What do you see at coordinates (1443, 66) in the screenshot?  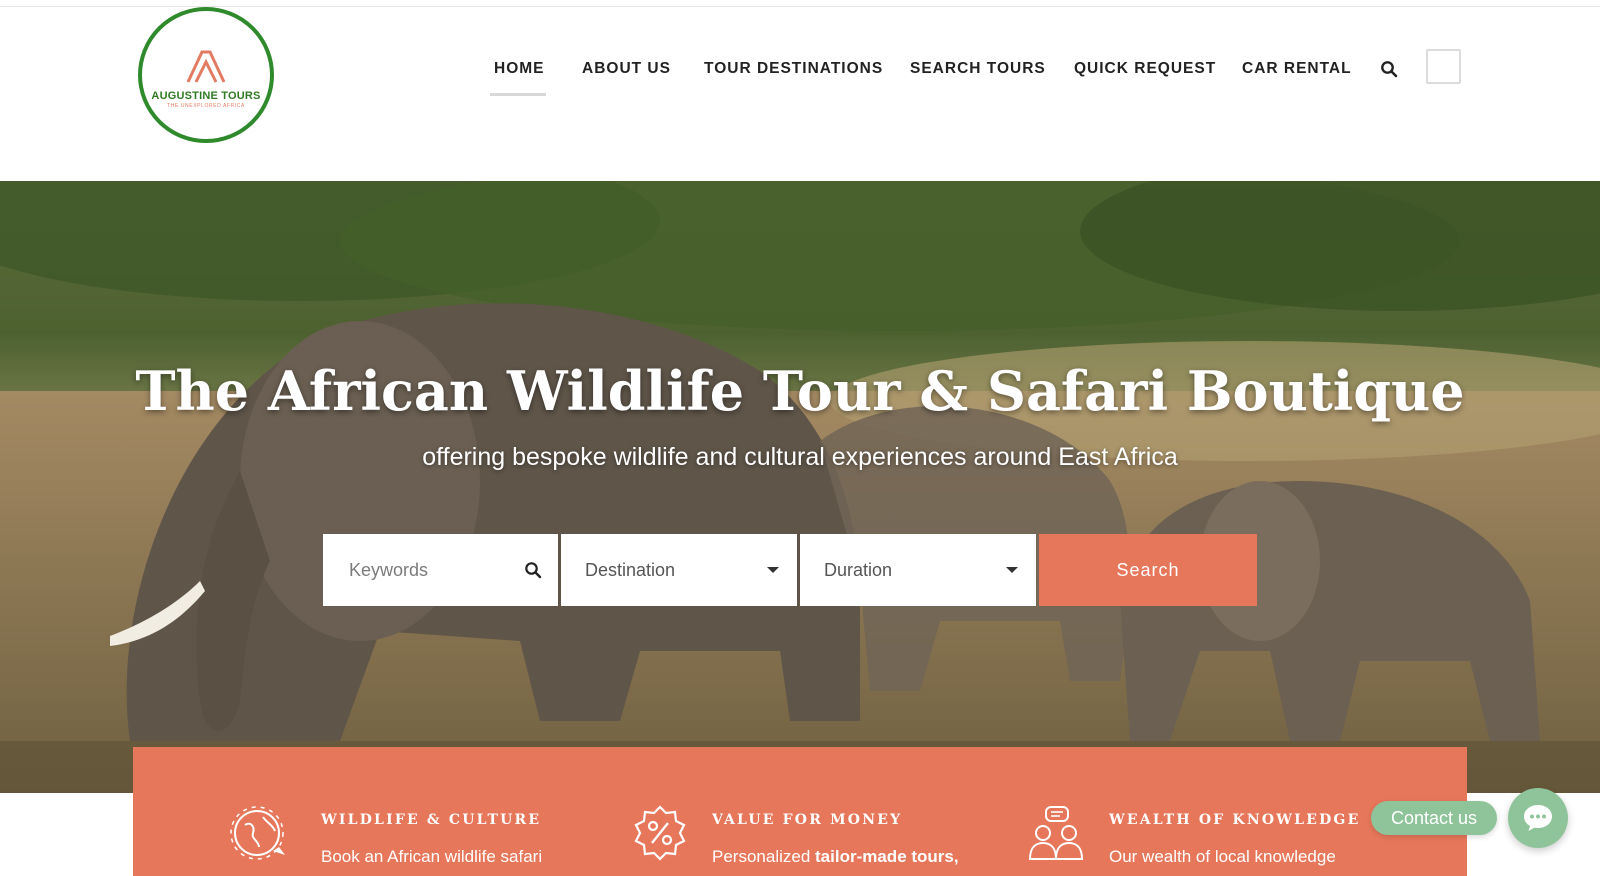 I see `nav-cart-box` at bounding box center [1443, 66].